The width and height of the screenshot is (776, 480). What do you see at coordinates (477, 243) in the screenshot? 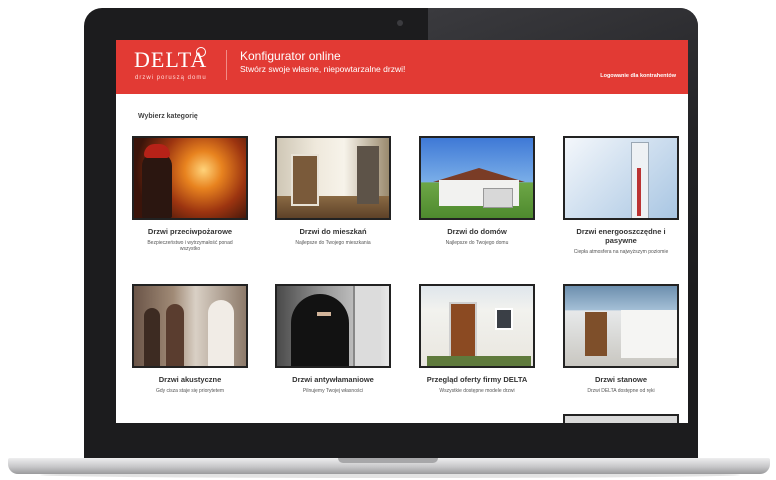
I see `category-desc: Najlepsze do Twojego domu` at bounding box center [477, 243].